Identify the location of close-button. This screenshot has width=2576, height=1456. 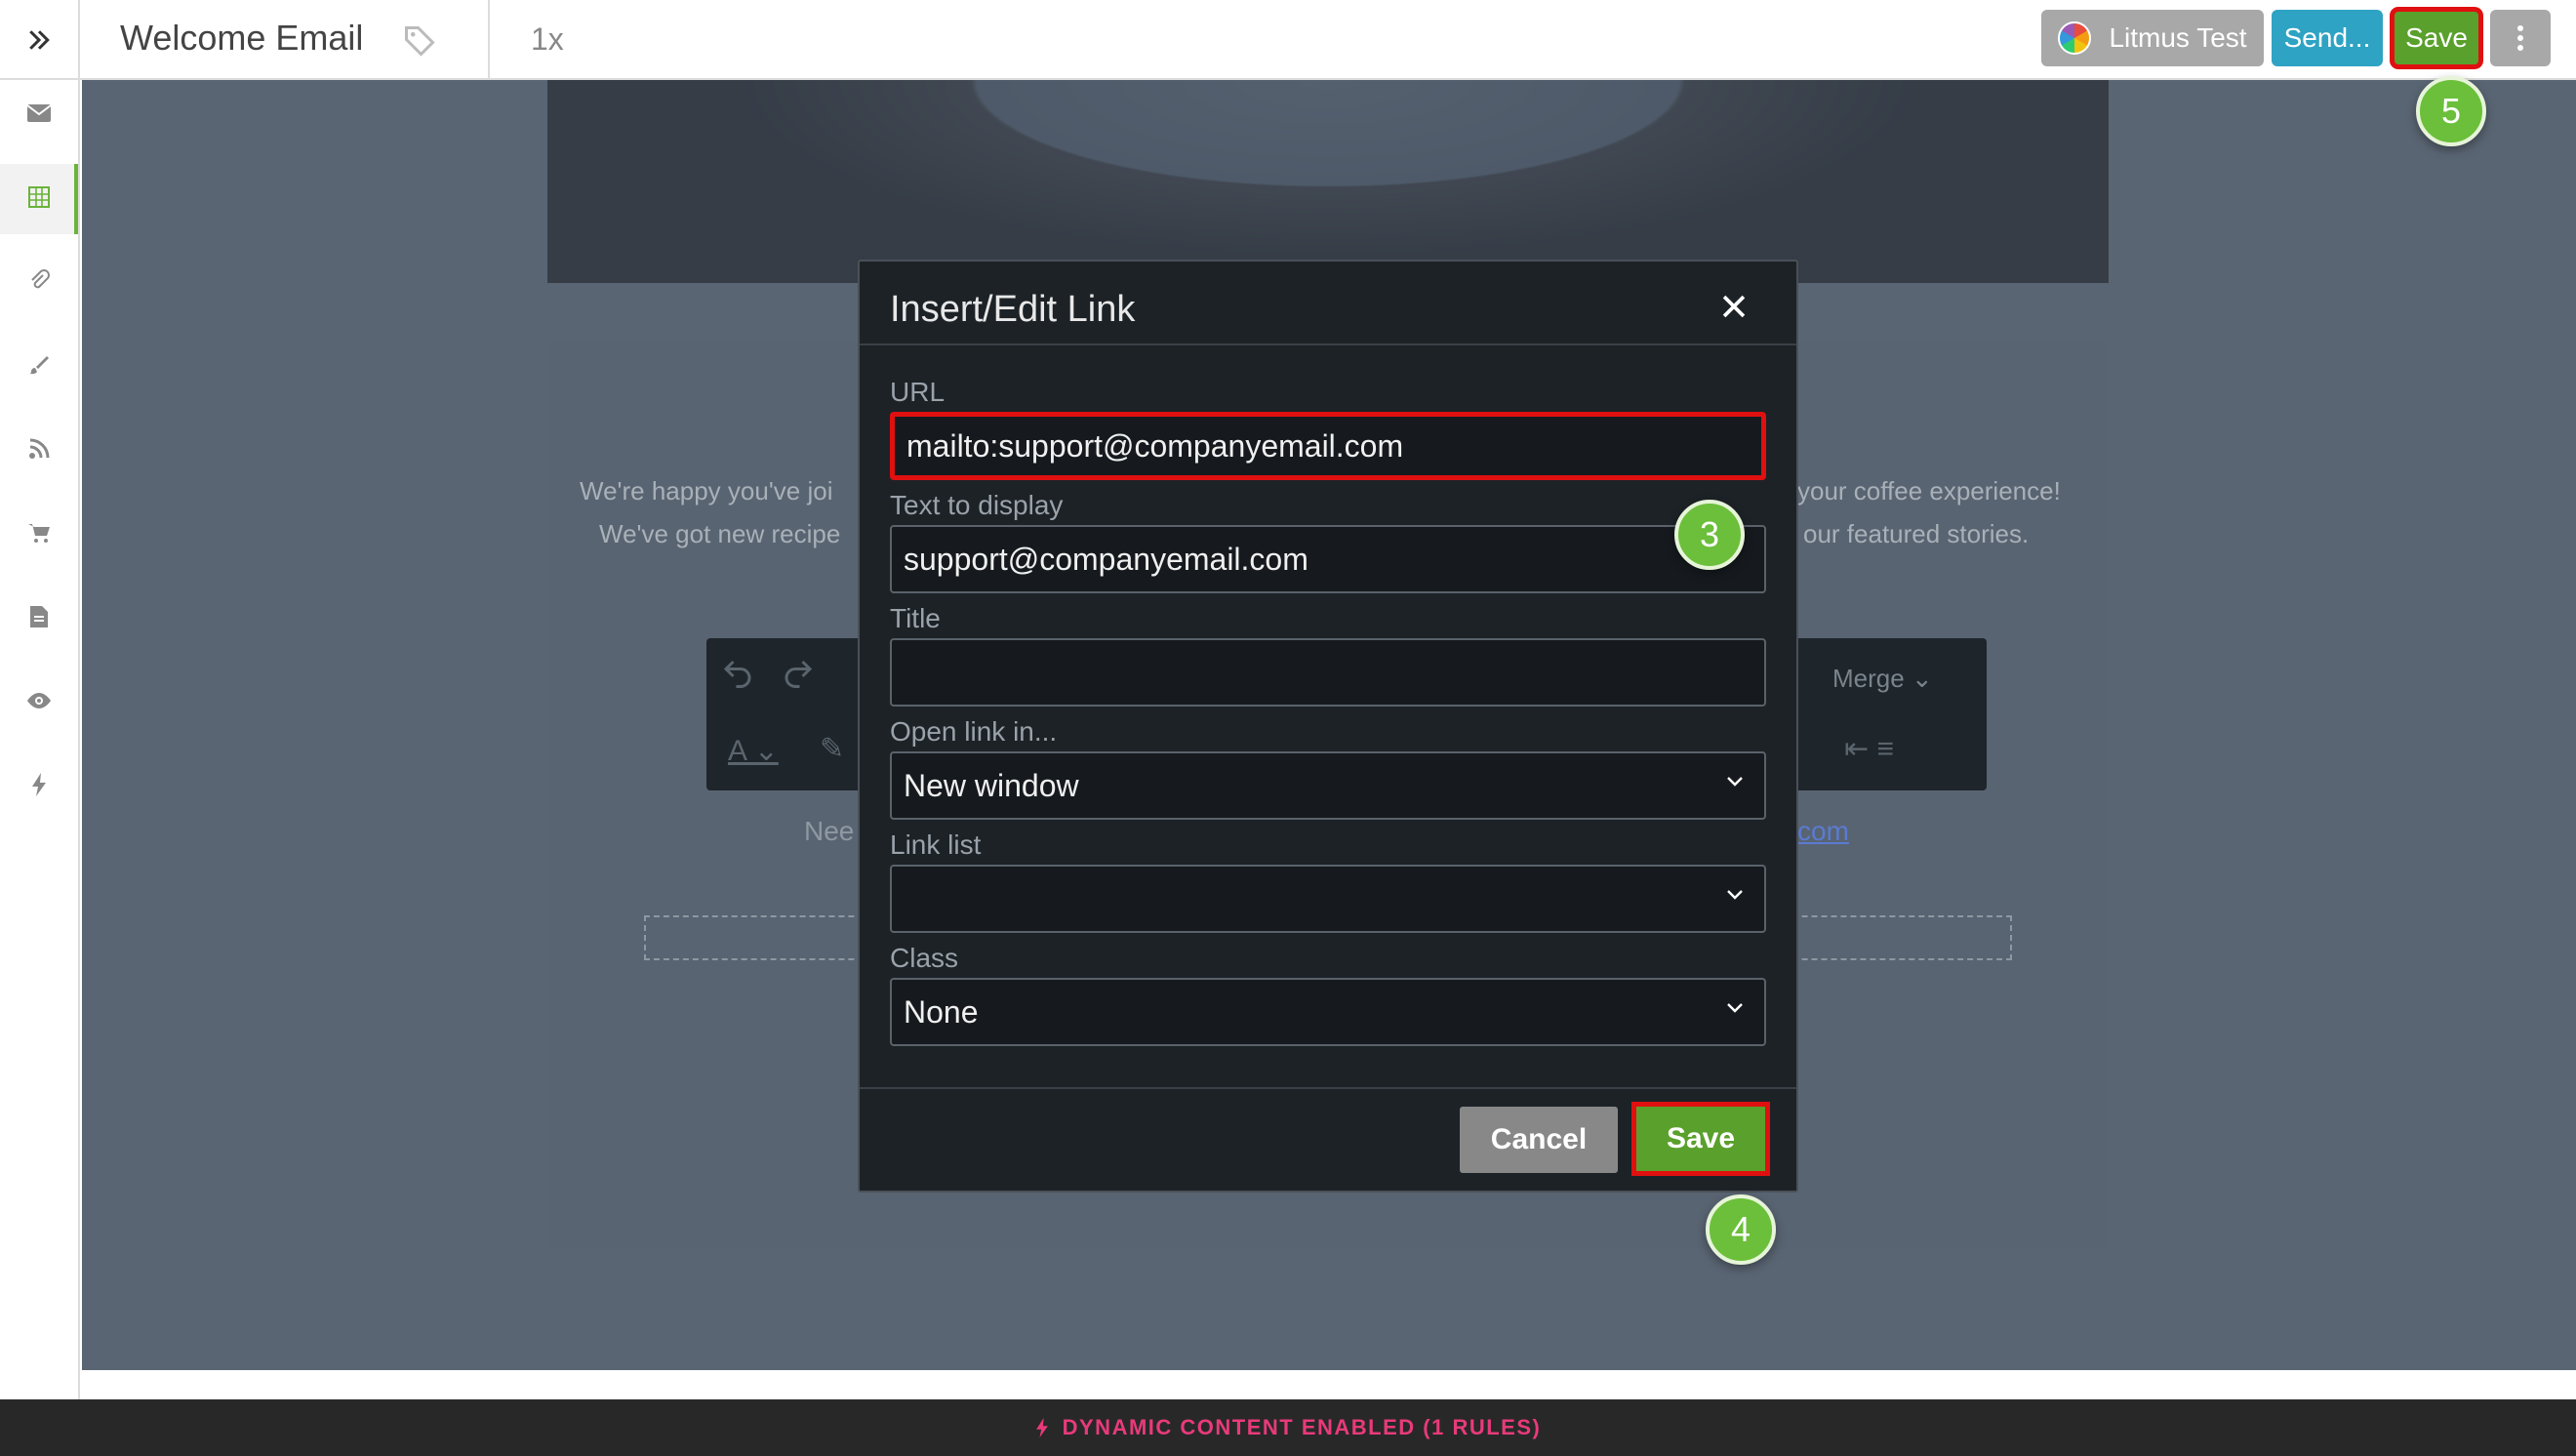
(1734, 311).